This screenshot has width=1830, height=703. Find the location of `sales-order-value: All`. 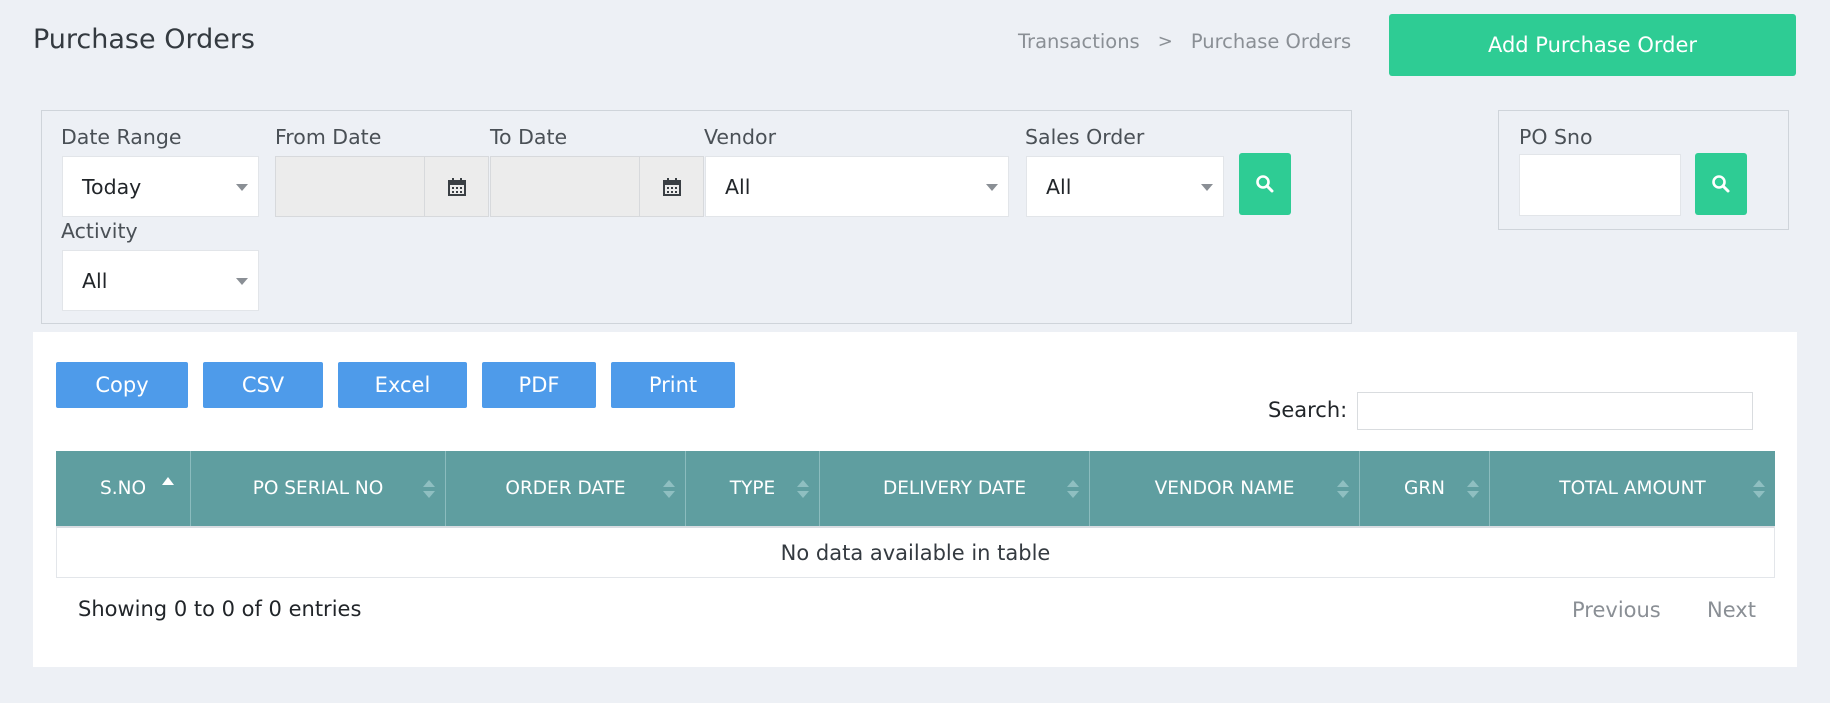

sales-order-value: All is located at coordinates (1059, 186).